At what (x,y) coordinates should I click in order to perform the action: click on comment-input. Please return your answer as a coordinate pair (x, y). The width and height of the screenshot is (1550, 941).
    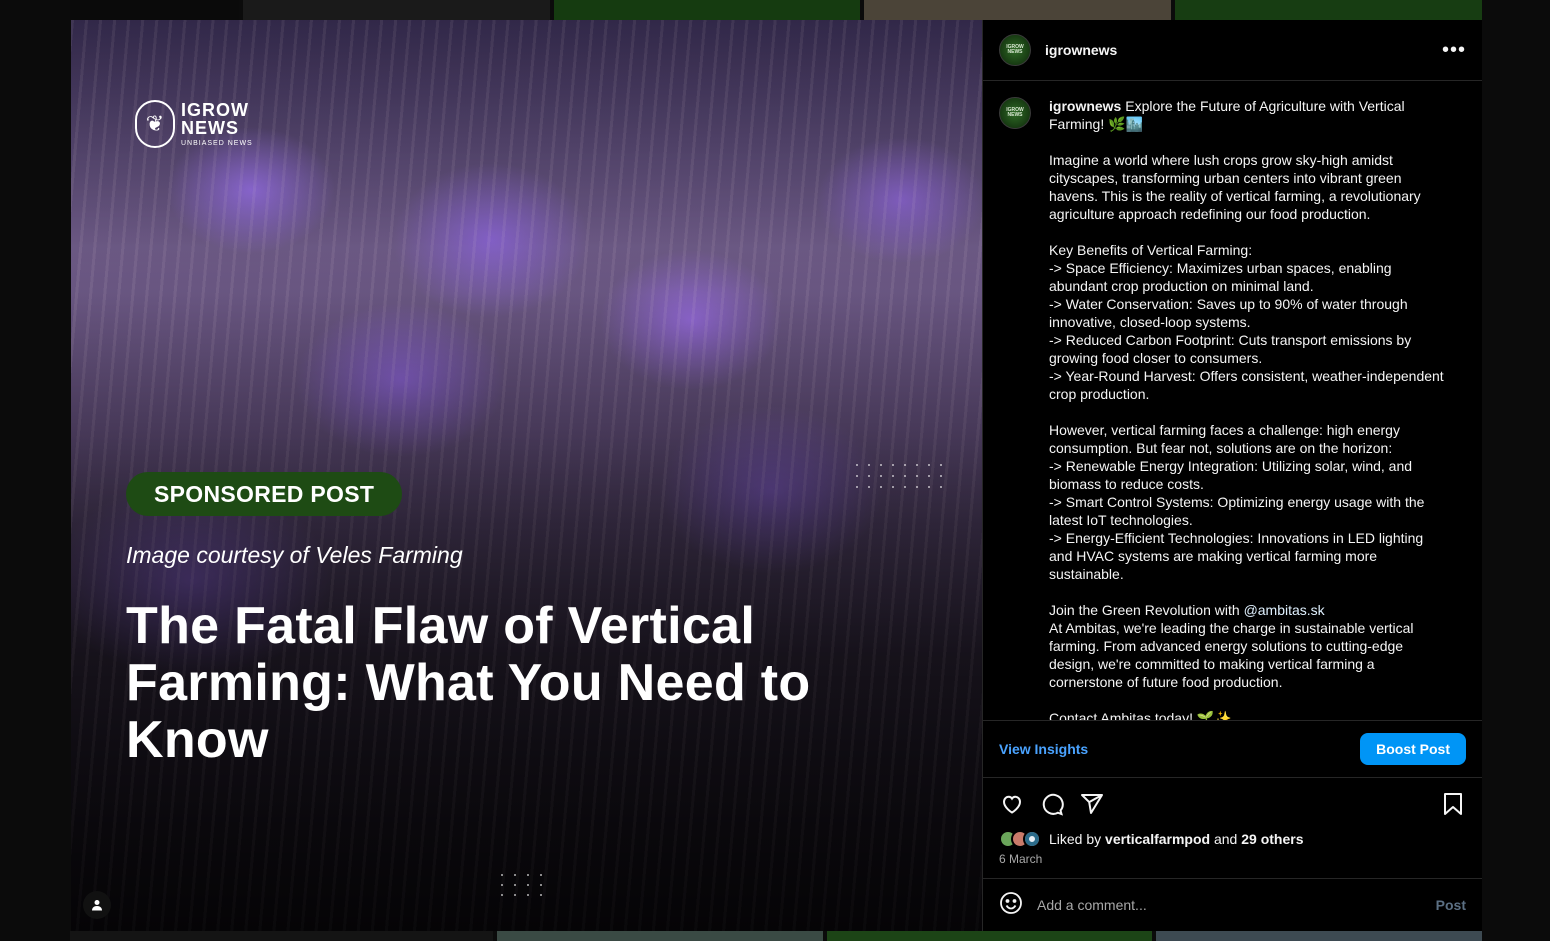
    Looking at the image, I should click on (1229, 905).